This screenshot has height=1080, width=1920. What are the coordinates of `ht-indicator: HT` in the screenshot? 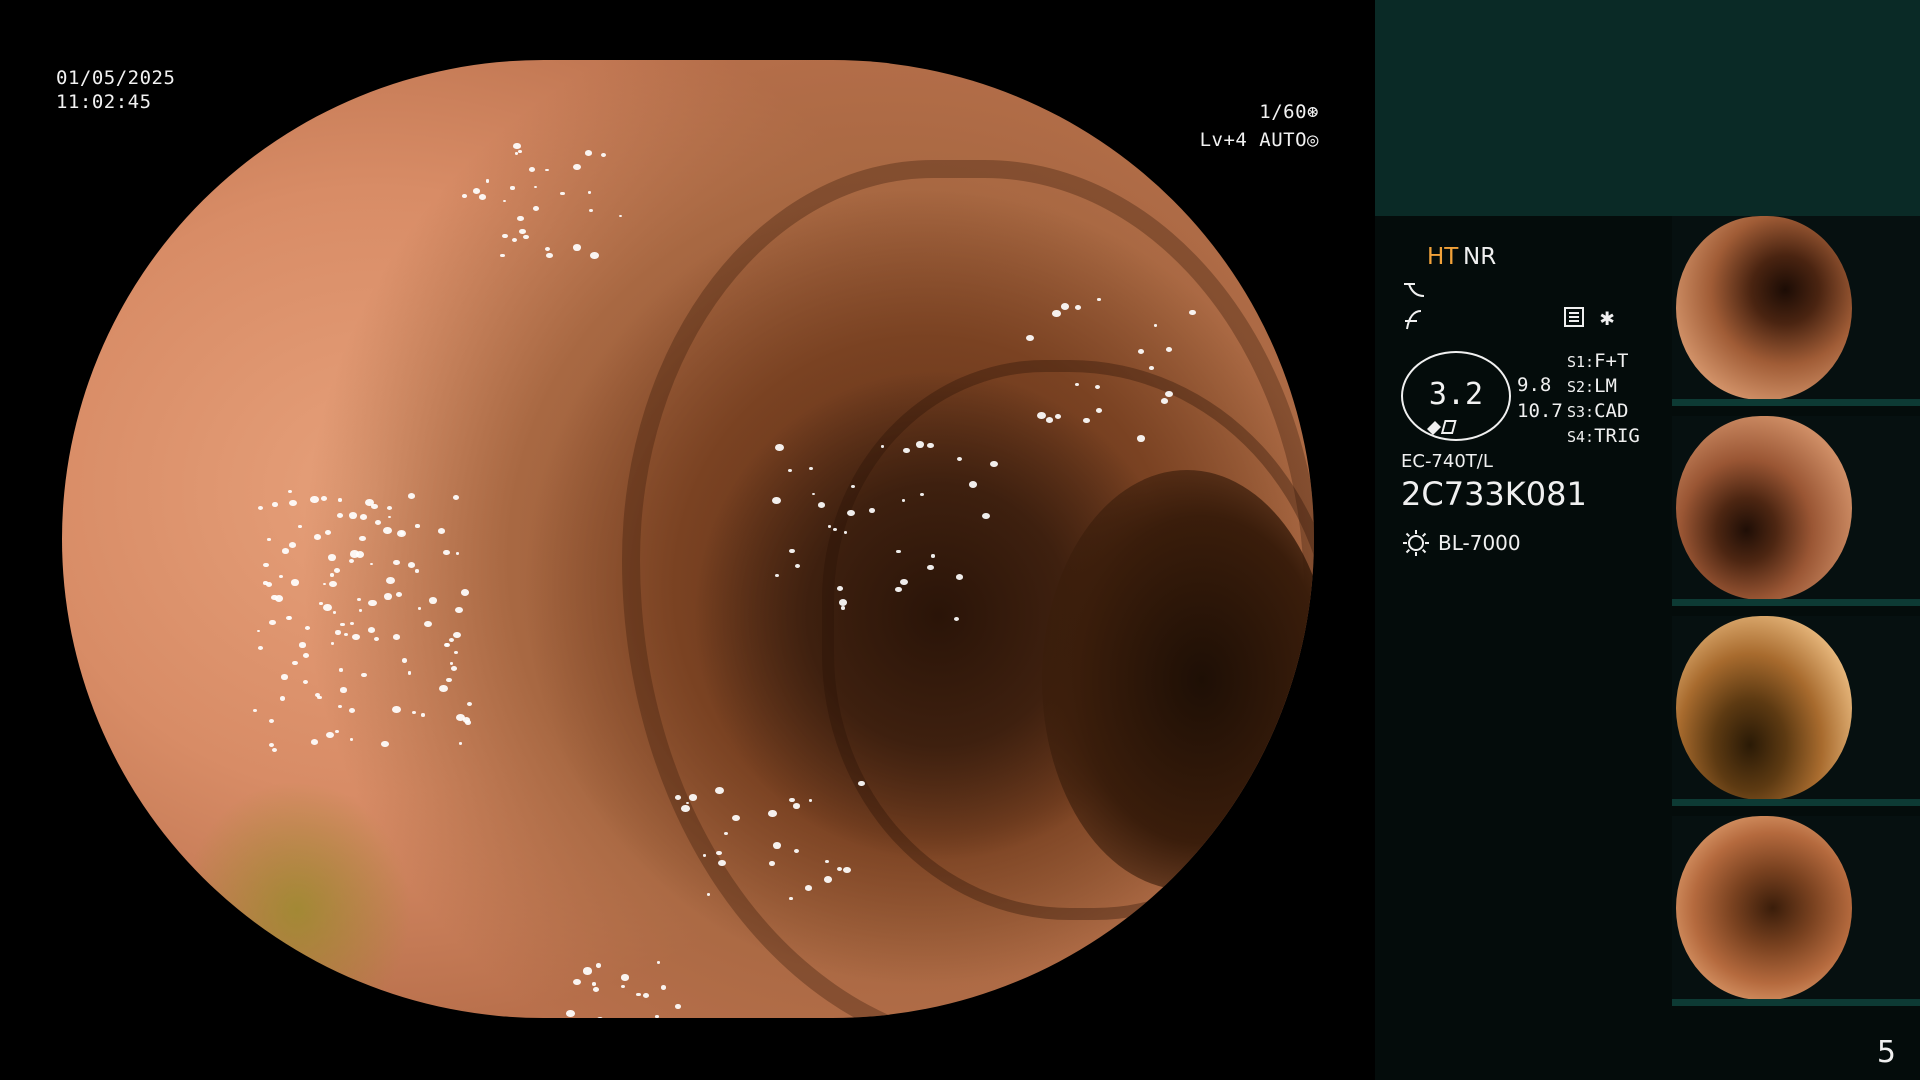 It's located at (1443, 257).